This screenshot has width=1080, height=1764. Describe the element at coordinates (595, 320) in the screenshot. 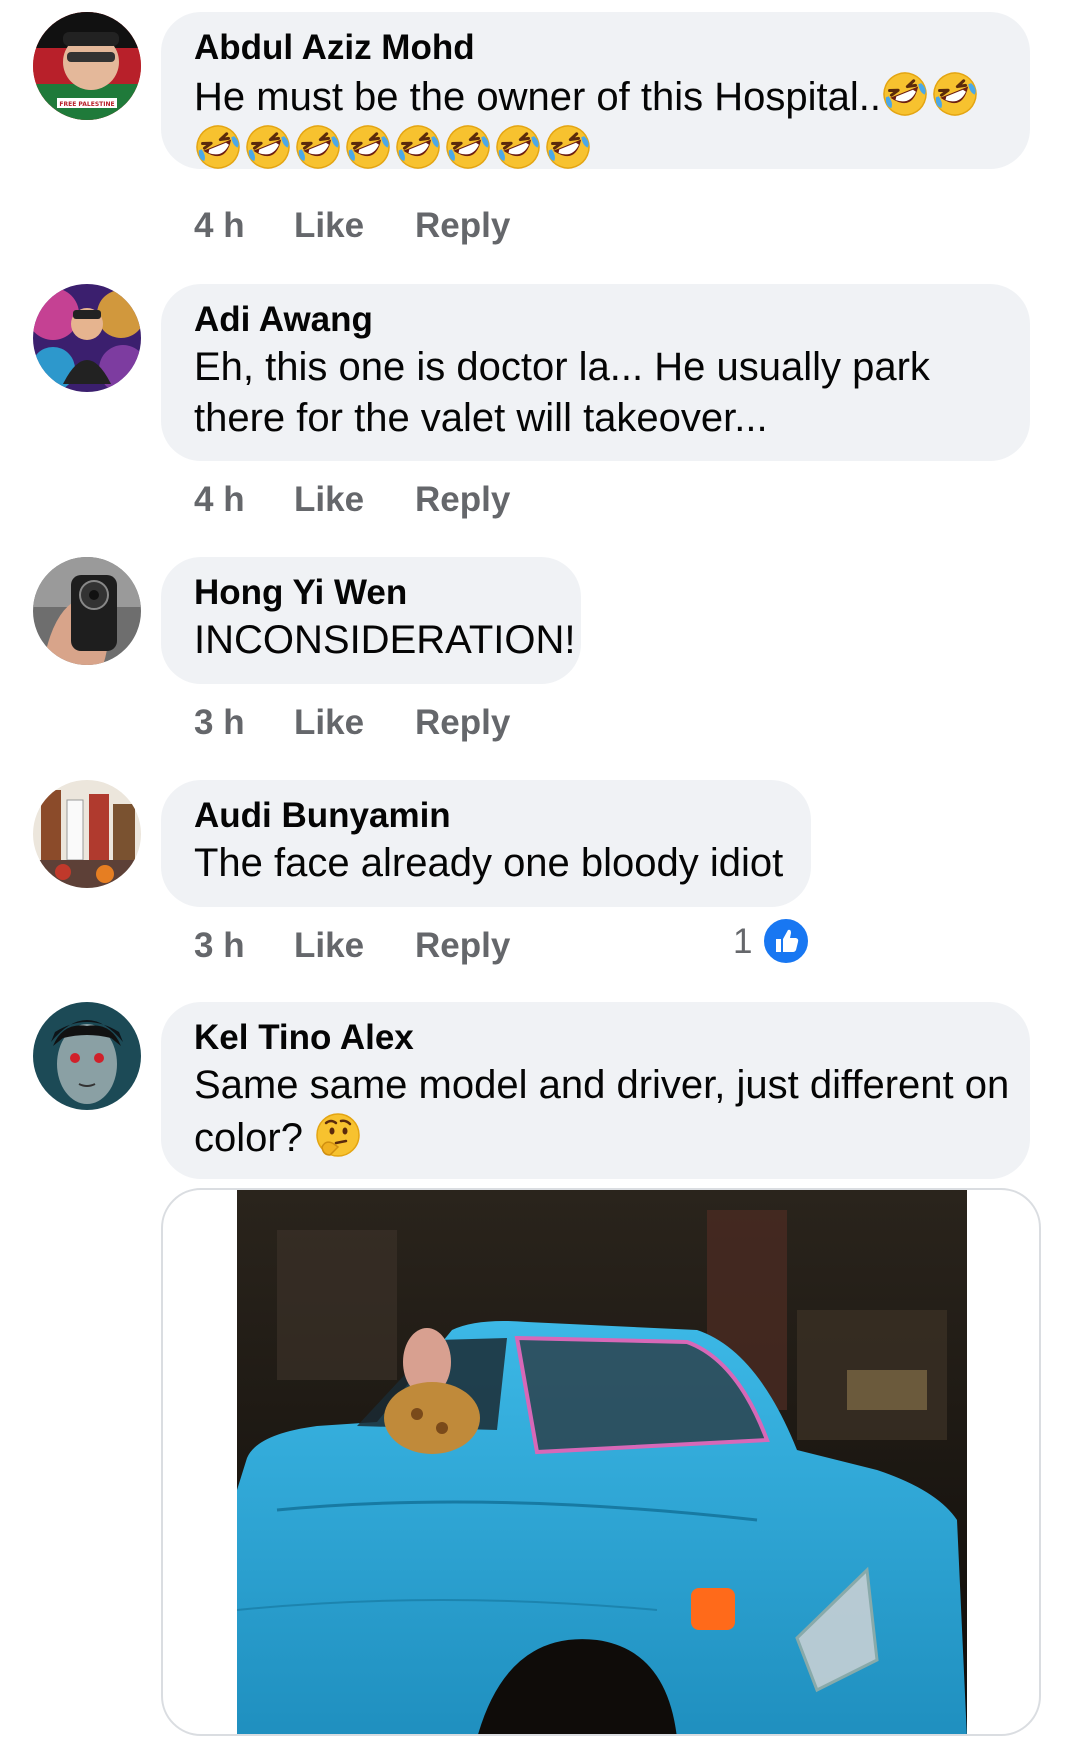

I see `comment-author: Adi Awang` at that location.